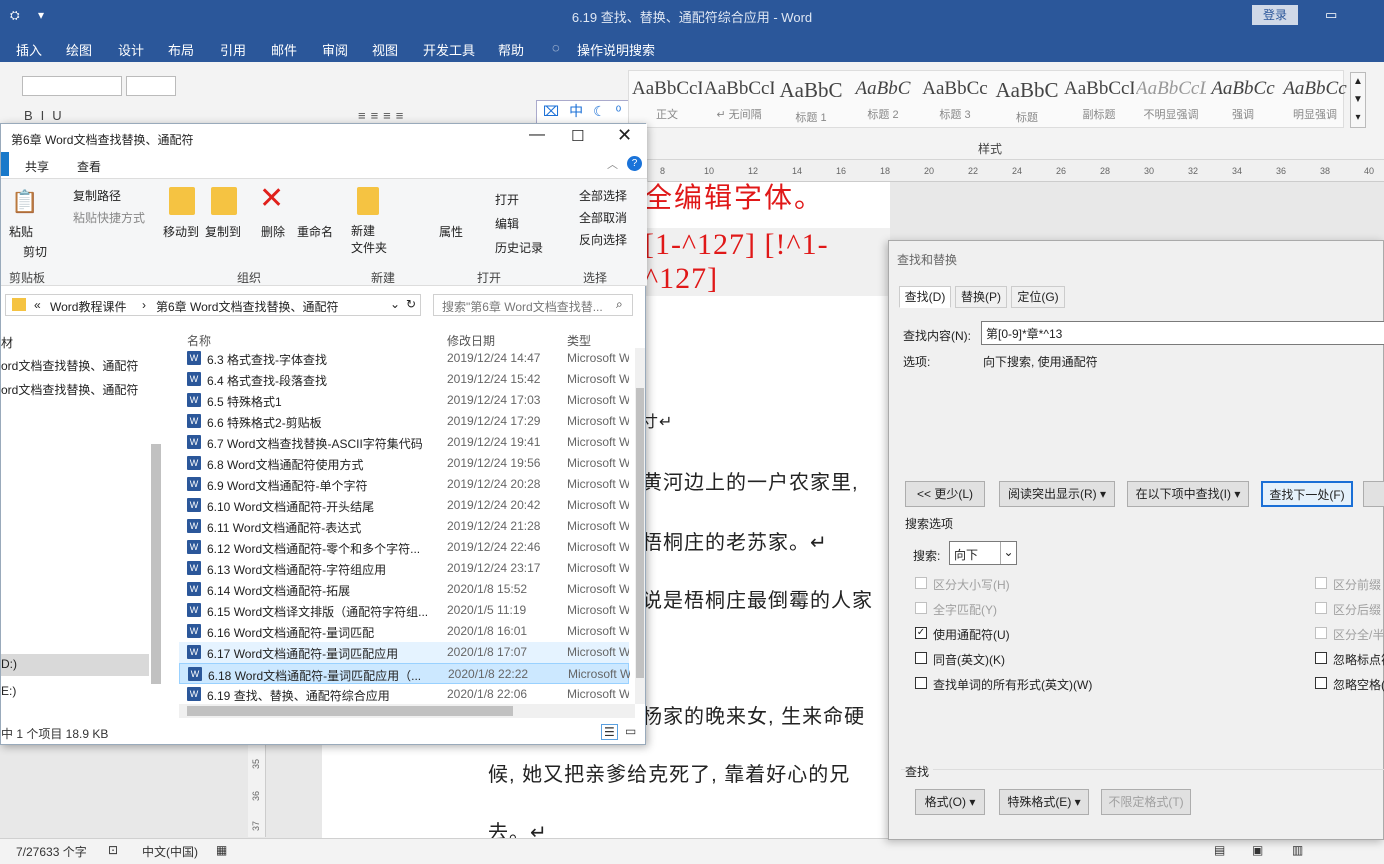 Image resolution: width=1384 pixels, height=864 pixels. Describe the element at coordinates (1358, 684) in the screenshot. I see `checkbox-label: 忽略空格(` at that location.